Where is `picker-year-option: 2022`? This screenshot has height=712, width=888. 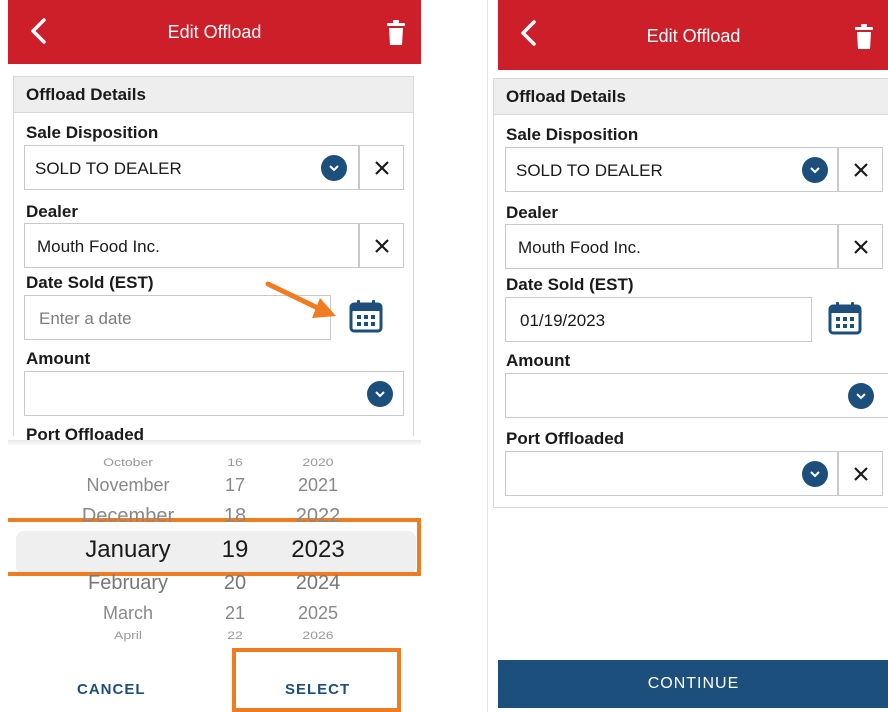
picker-year-option: 2022 is located at coordinates (318, 516).